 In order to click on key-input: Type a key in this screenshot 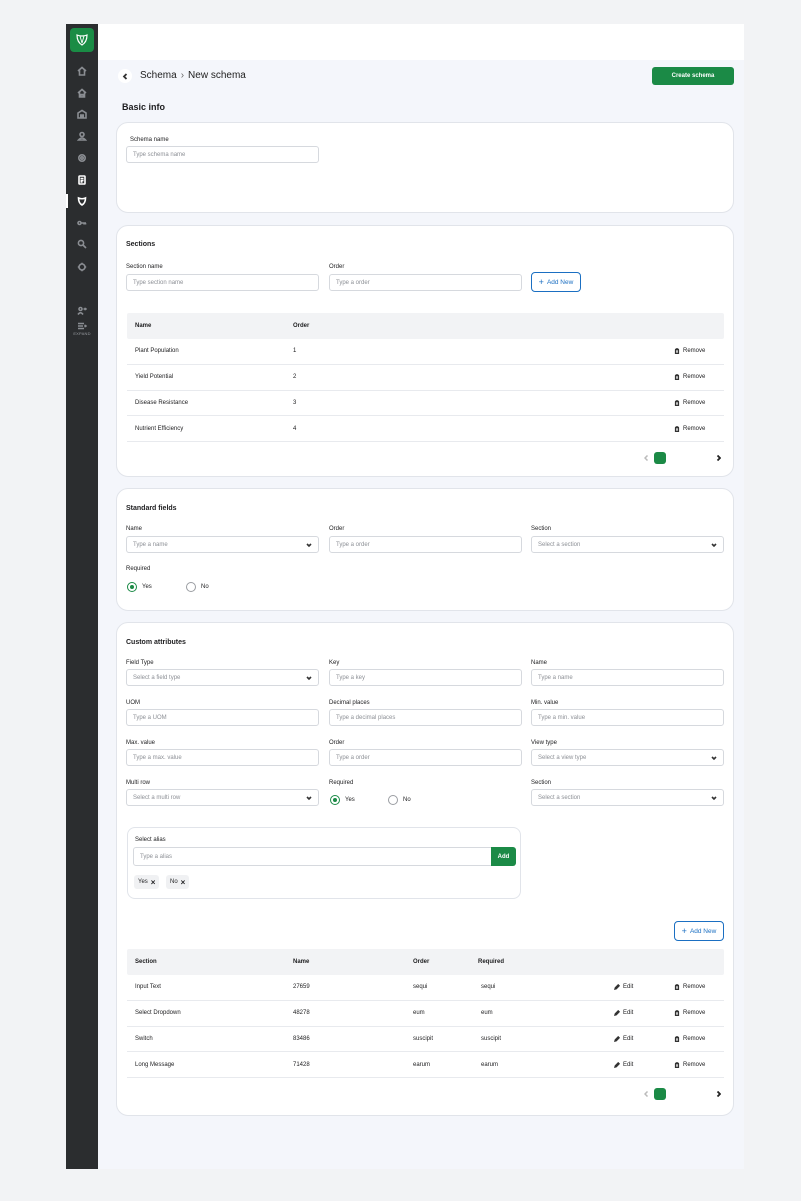, I will do `click(425, 677)`.